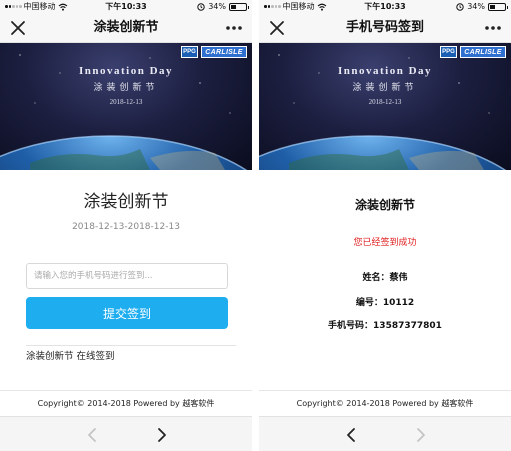 This screenshot has height=451, width=511. Describe the element at coordinates (385, 278) in the screenshot. I see `attendee-name: 姓名：蔡伟` at that location.